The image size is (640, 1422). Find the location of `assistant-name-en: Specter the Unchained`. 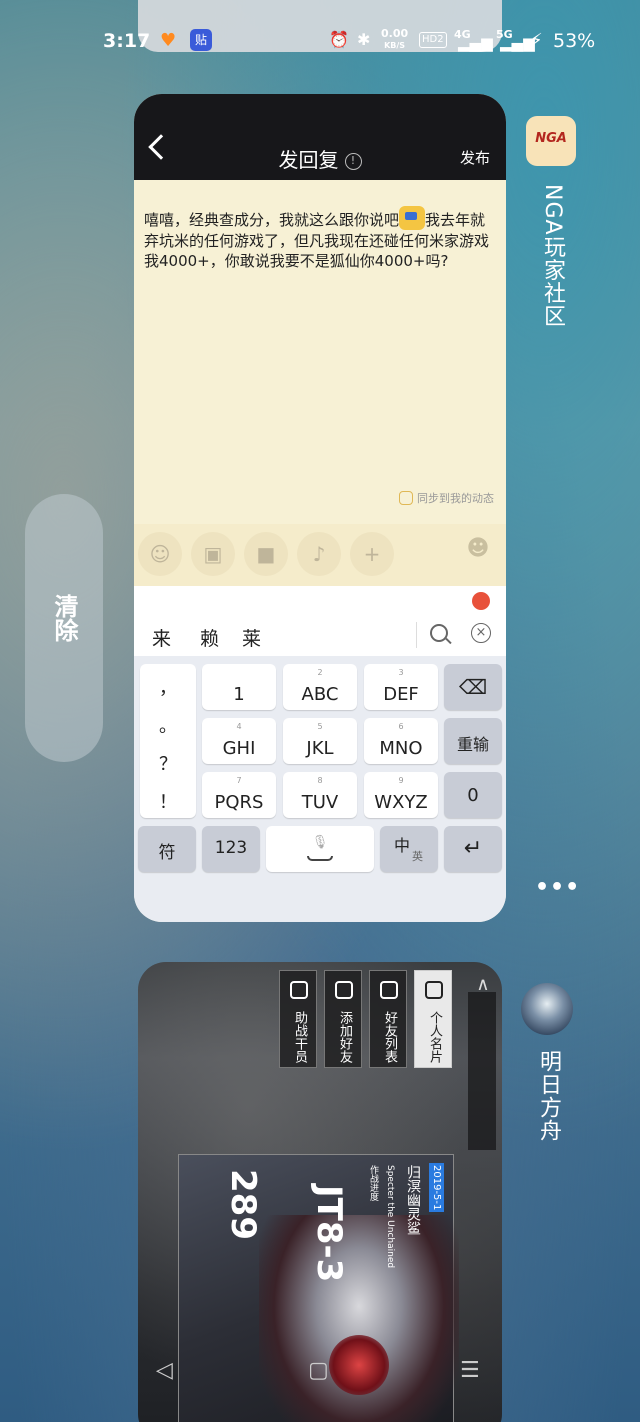

assistant-name-en: Specter the Unchained is located at coordinates (390, 1217).